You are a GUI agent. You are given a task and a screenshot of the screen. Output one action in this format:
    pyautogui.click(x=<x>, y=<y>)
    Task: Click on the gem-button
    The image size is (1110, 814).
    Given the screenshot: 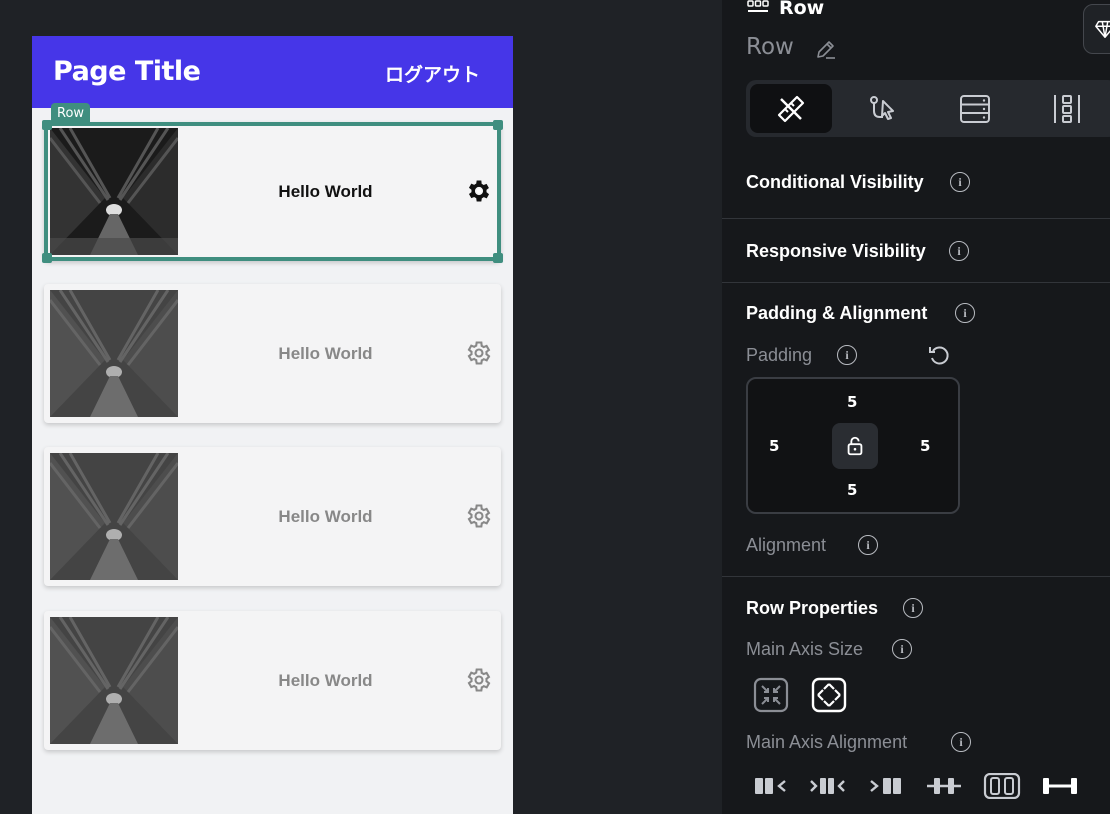 What is the action you would take?
    pyautogui.click(x=1096, y=29)
    